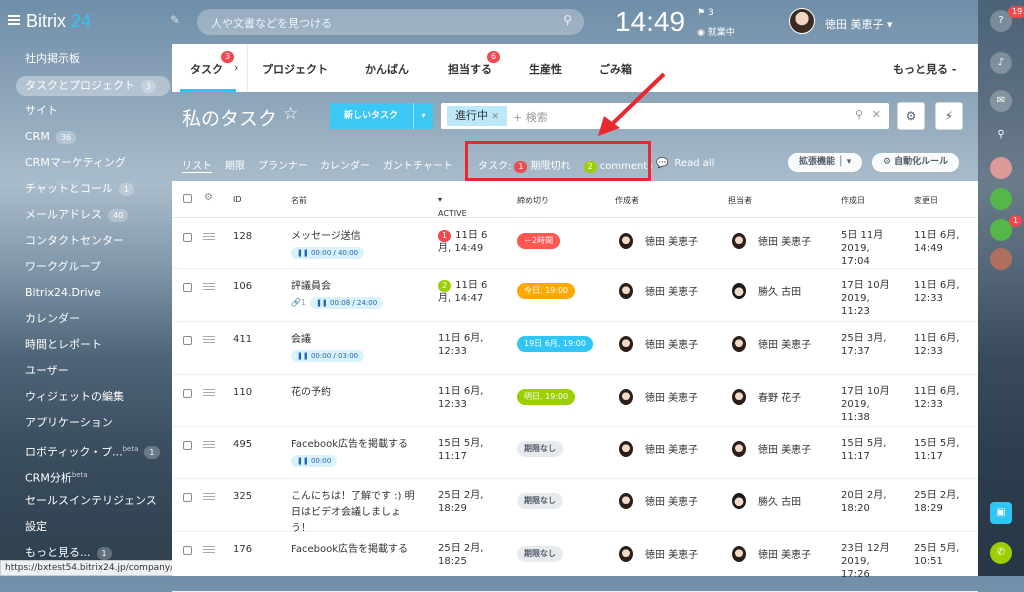  Describe the element at coordinates (1001, 63) in the screenshot. I see `bell-icon: ♪` at that location.